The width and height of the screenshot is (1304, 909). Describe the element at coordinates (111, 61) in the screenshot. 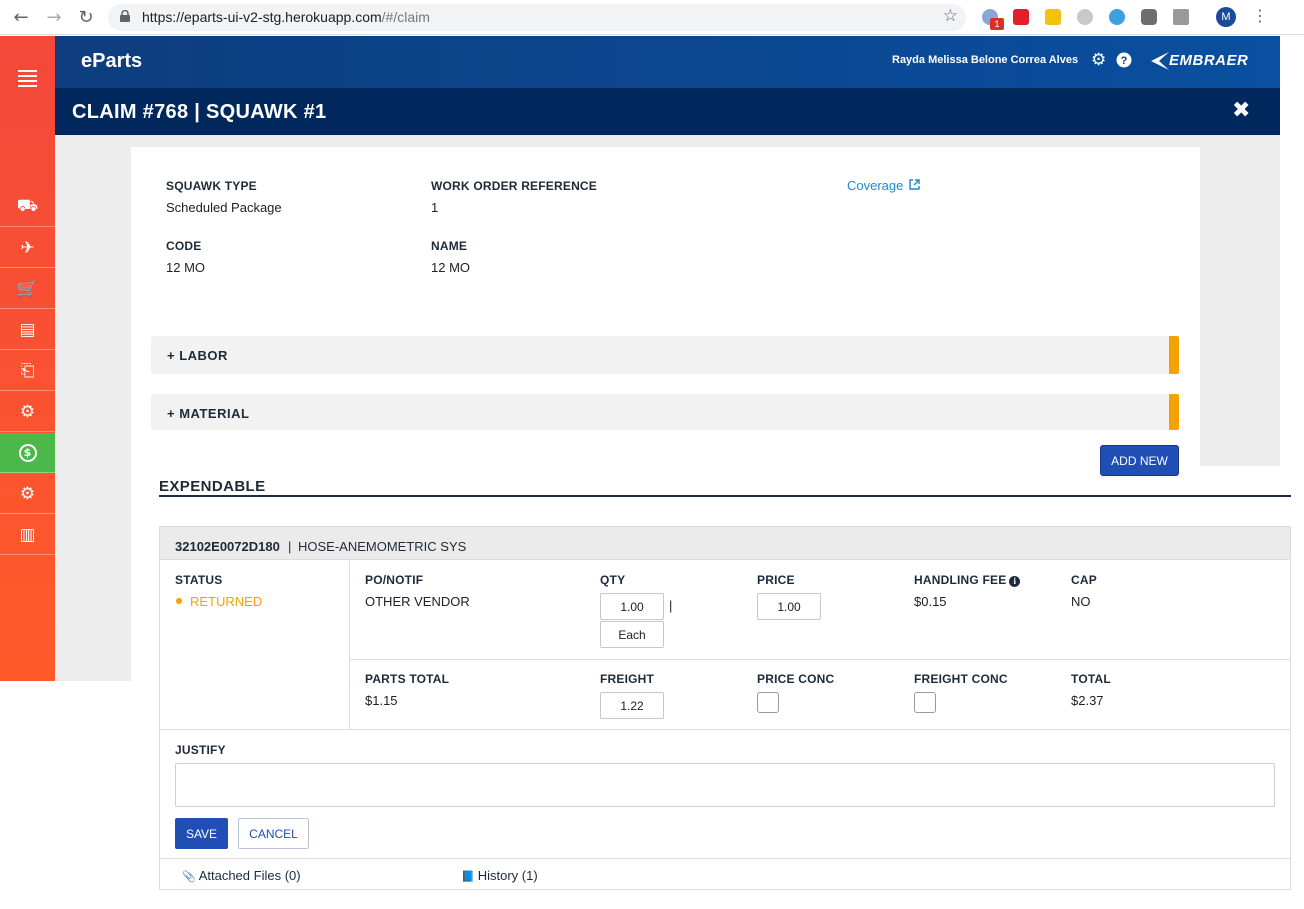

I see `brand-logo: eParts` at that location.